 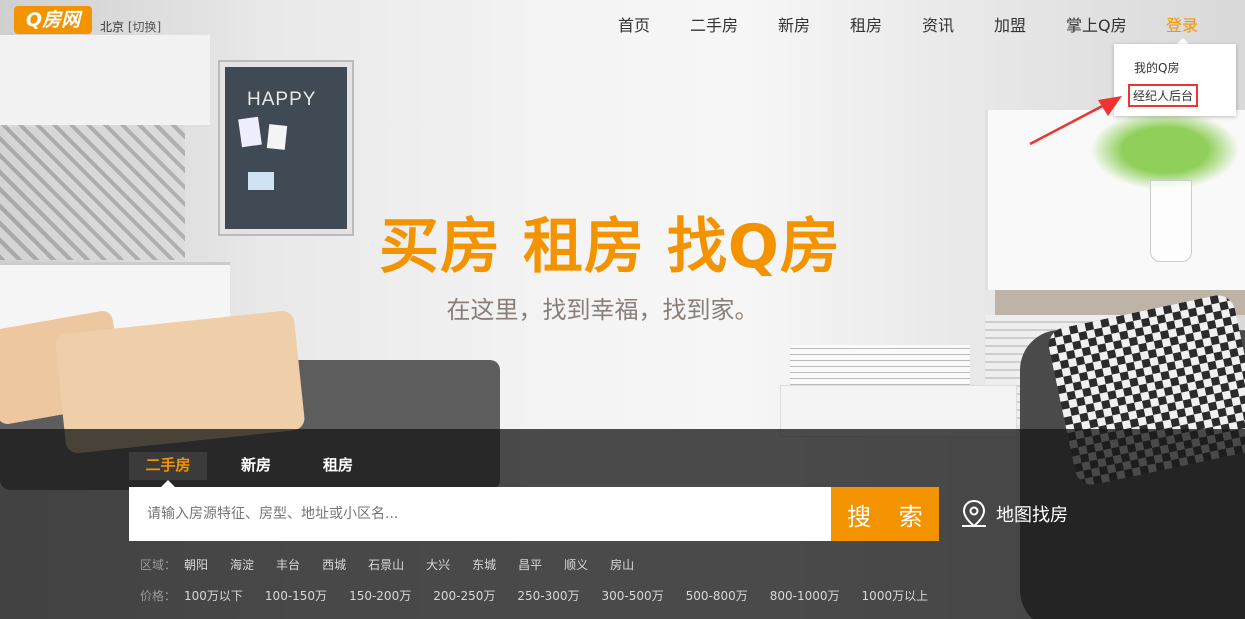 What do you see at coordinates (242, 565) in the screenshot?
I see `area-option: 海淀` at bounding box center [242, 565].